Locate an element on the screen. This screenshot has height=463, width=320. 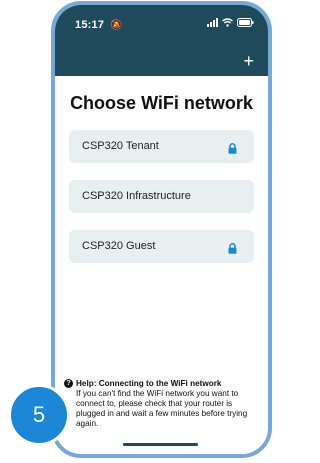
status-bar-icons is located at coordinates (230, 22).